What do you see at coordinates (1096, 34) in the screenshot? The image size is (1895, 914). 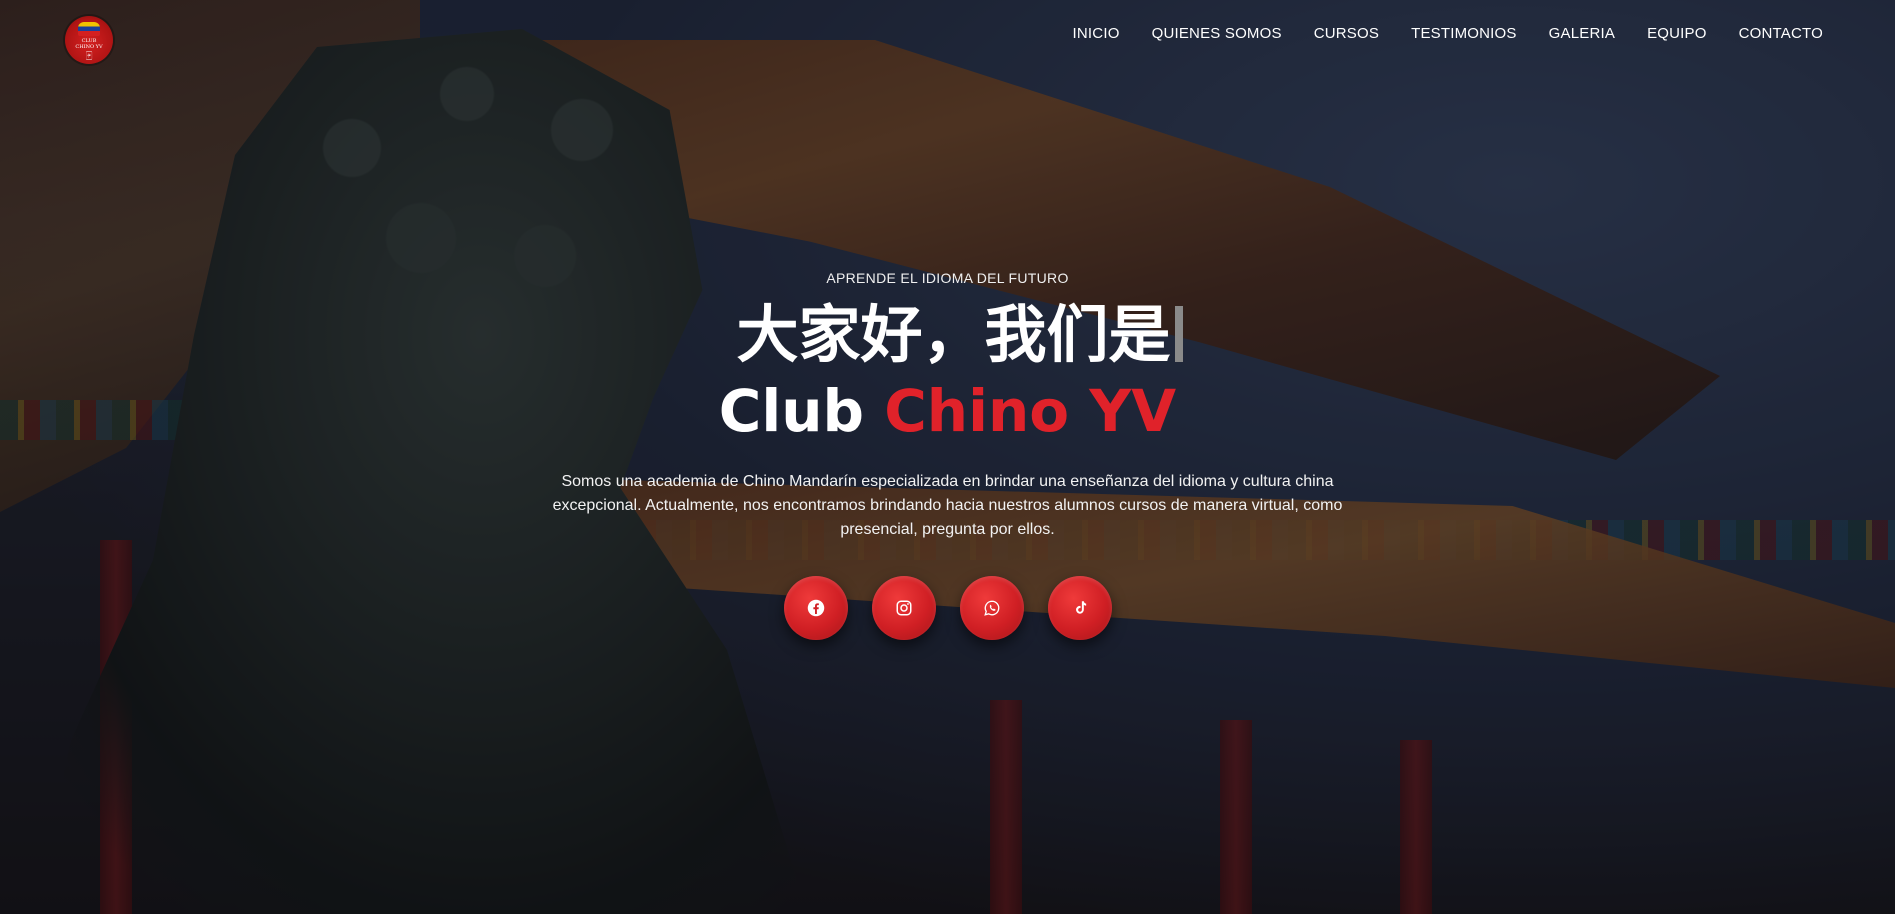 I see `nav-item-inicio: INICIO` at bounding box center [1096, 34].